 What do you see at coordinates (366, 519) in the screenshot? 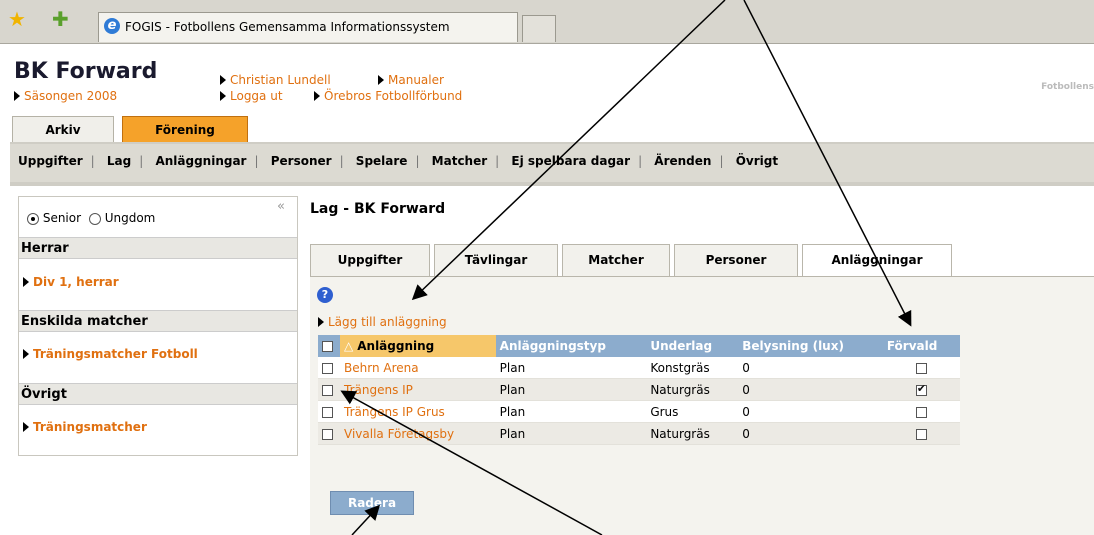
I see `arrow-to-delete-button` at bounding box center [366, 519].